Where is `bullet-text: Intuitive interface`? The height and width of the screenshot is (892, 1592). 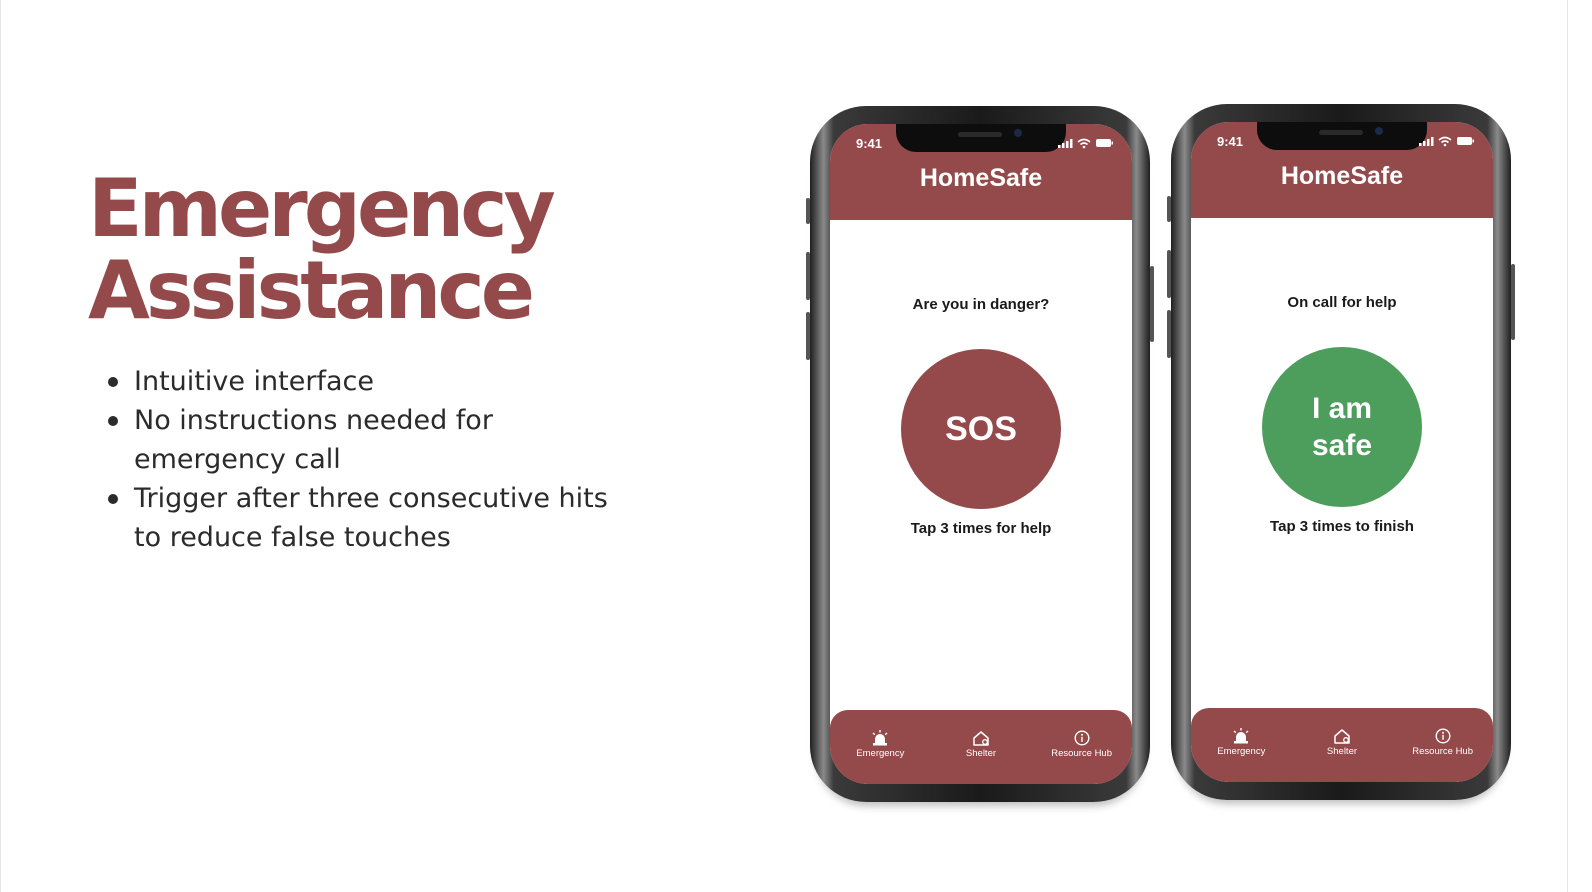 bullet-text: Intuitive interface is located at coordinates (254, 381).